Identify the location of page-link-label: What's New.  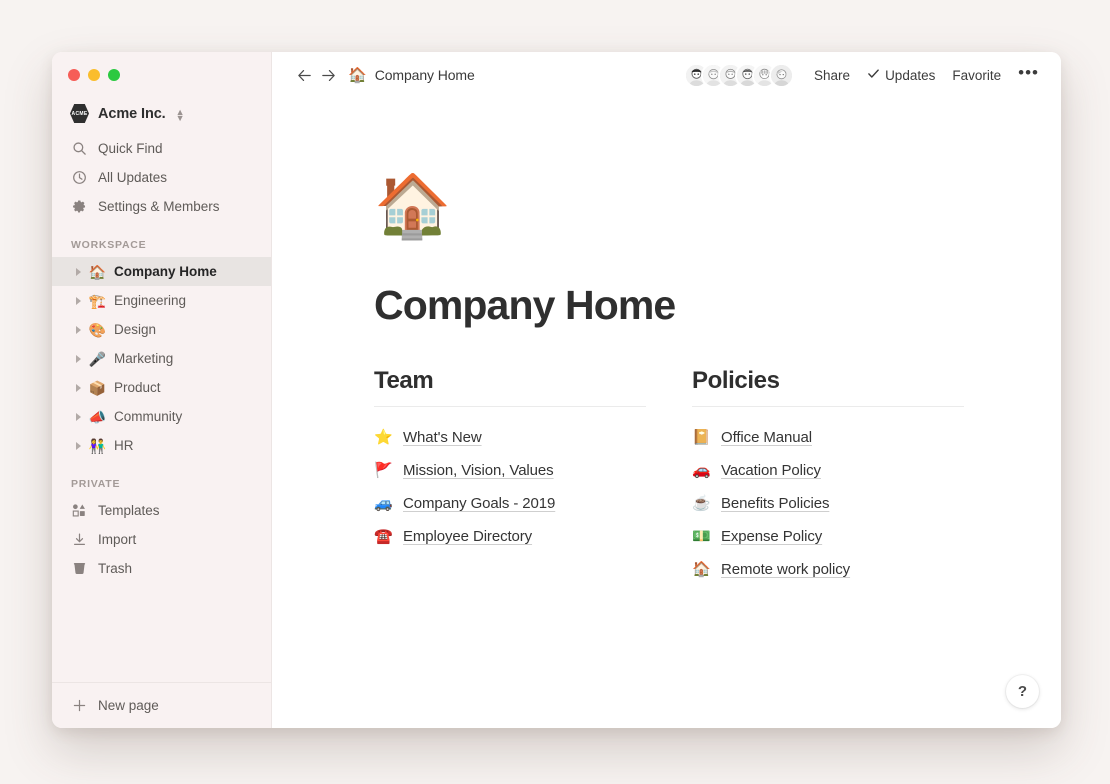
(442, 437).